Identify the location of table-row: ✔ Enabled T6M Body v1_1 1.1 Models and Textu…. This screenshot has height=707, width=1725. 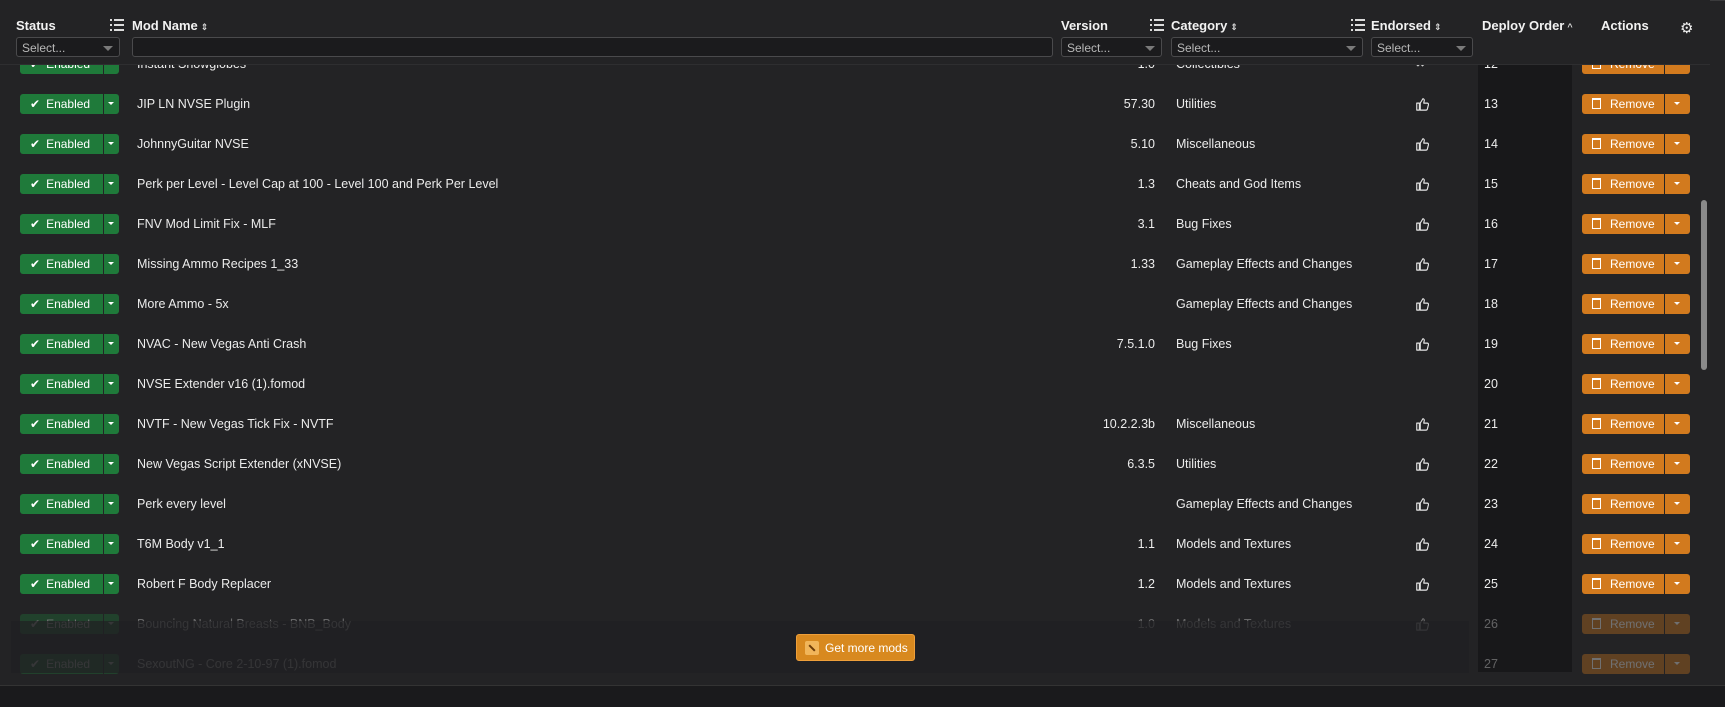
(850, 554).